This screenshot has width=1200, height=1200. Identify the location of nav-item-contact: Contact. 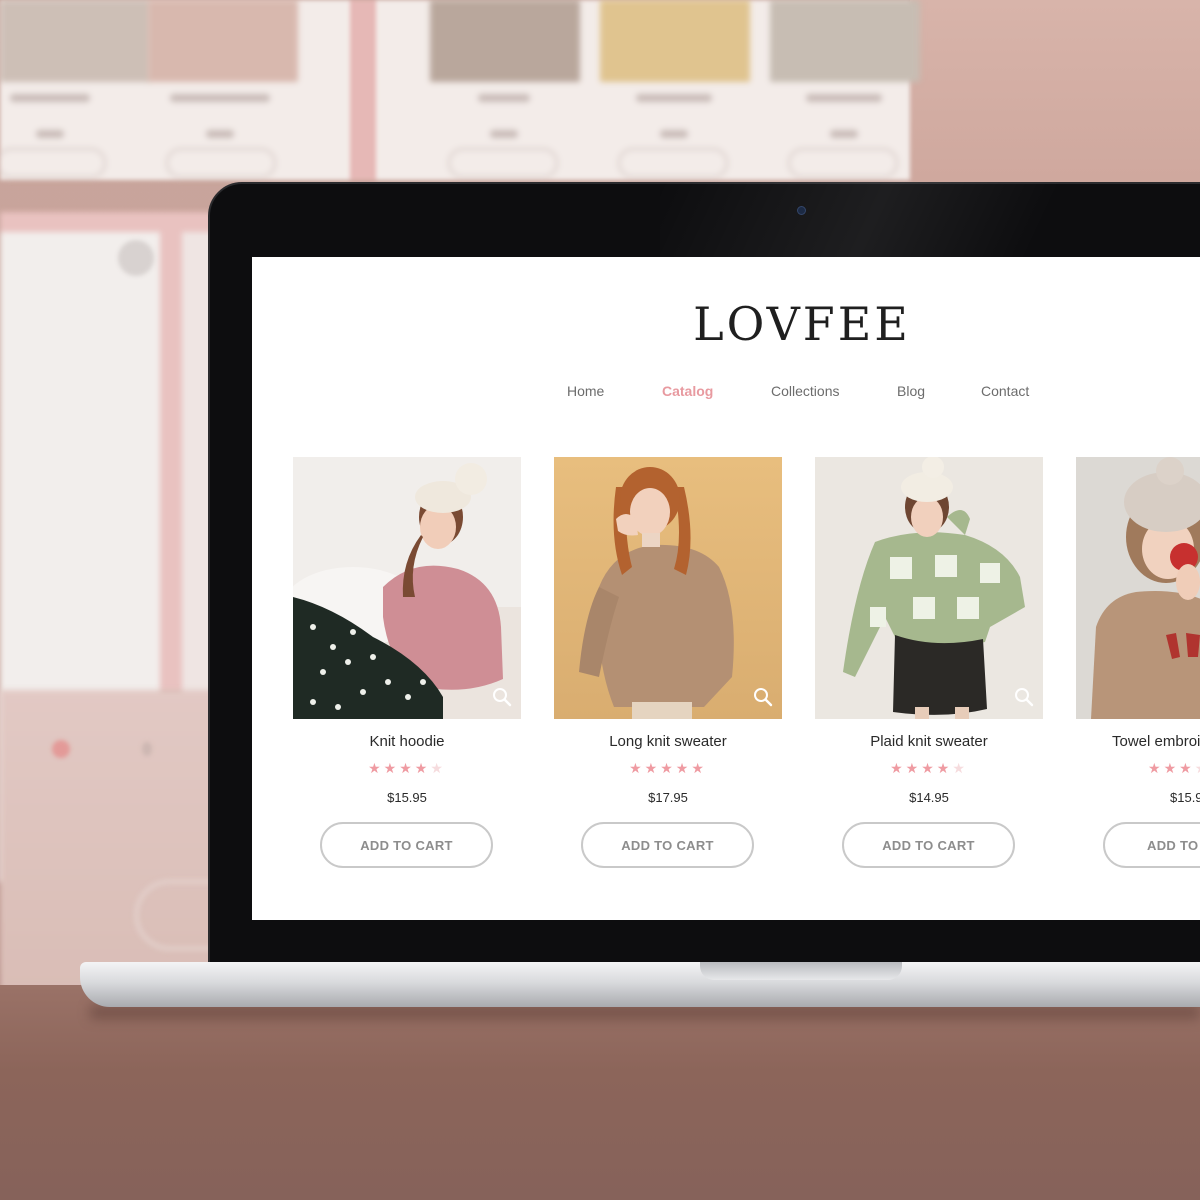
(1005, 391).